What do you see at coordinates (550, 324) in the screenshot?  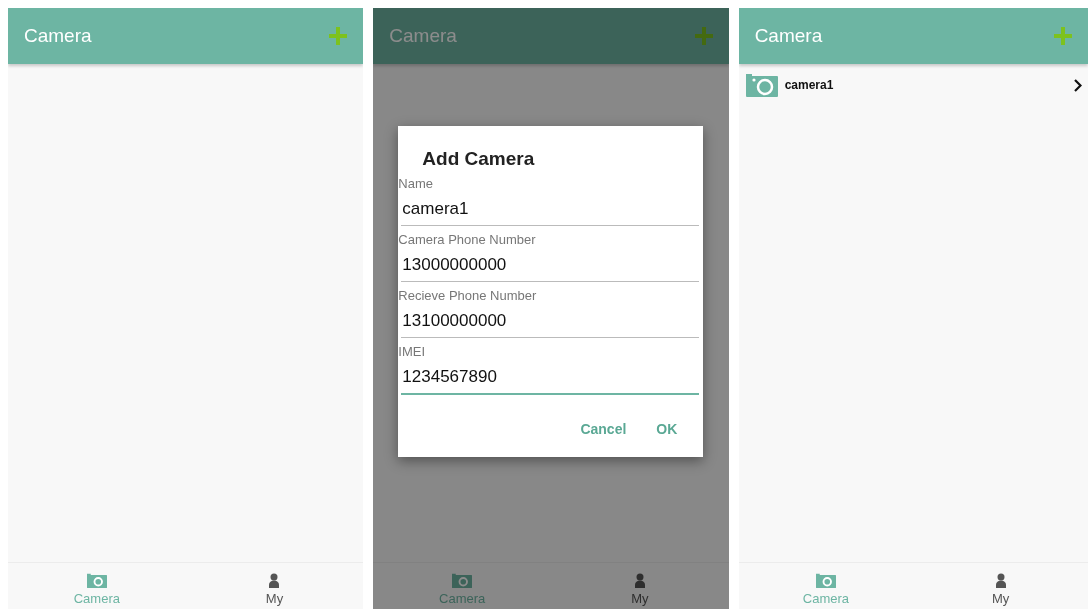 I see `input-field: 13100000000` at bounding box center [550, 324].